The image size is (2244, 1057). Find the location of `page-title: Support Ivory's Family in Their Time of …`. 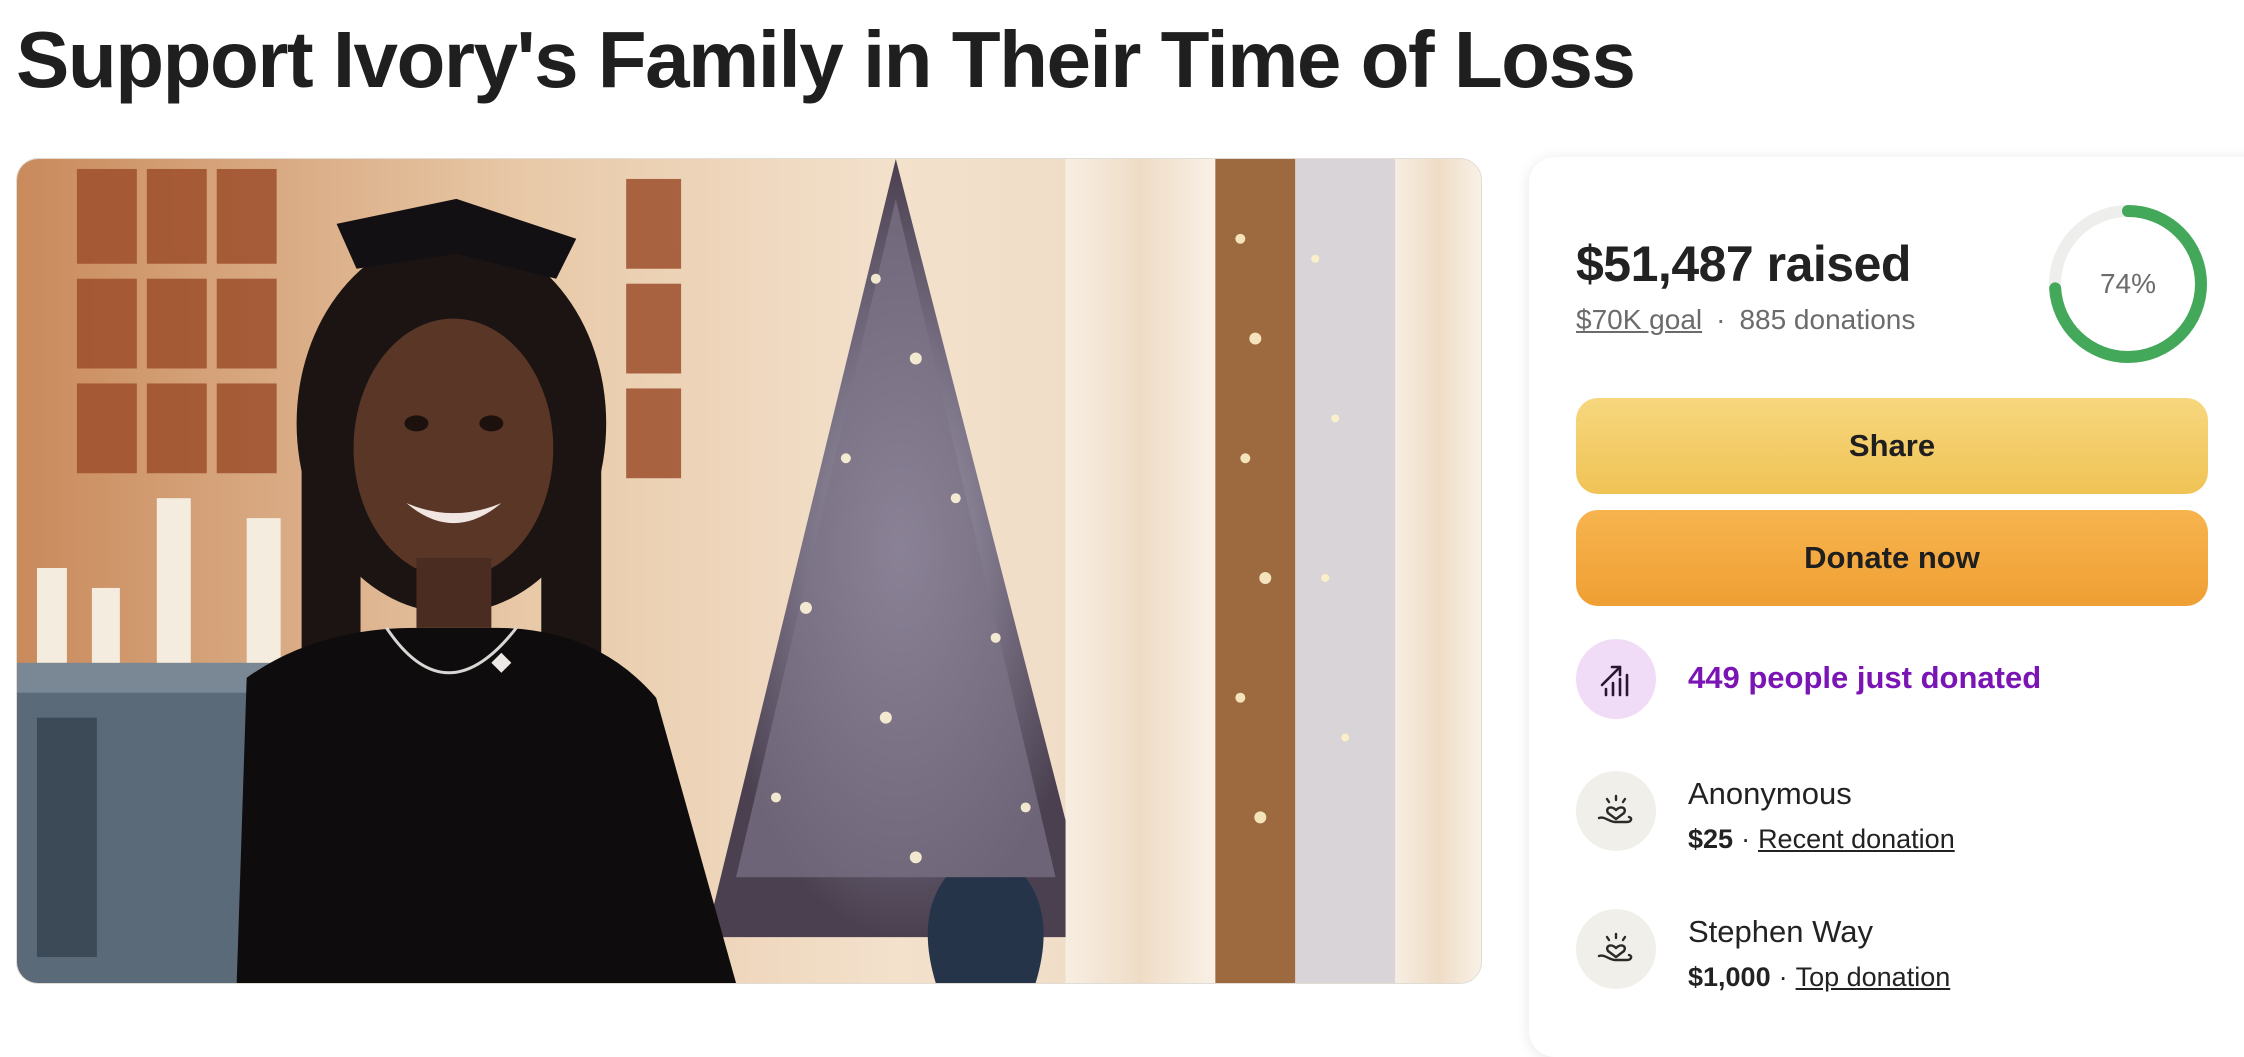

page-title: Support Ivory's Family in Their Time of … is located at coordinates (826, 59).